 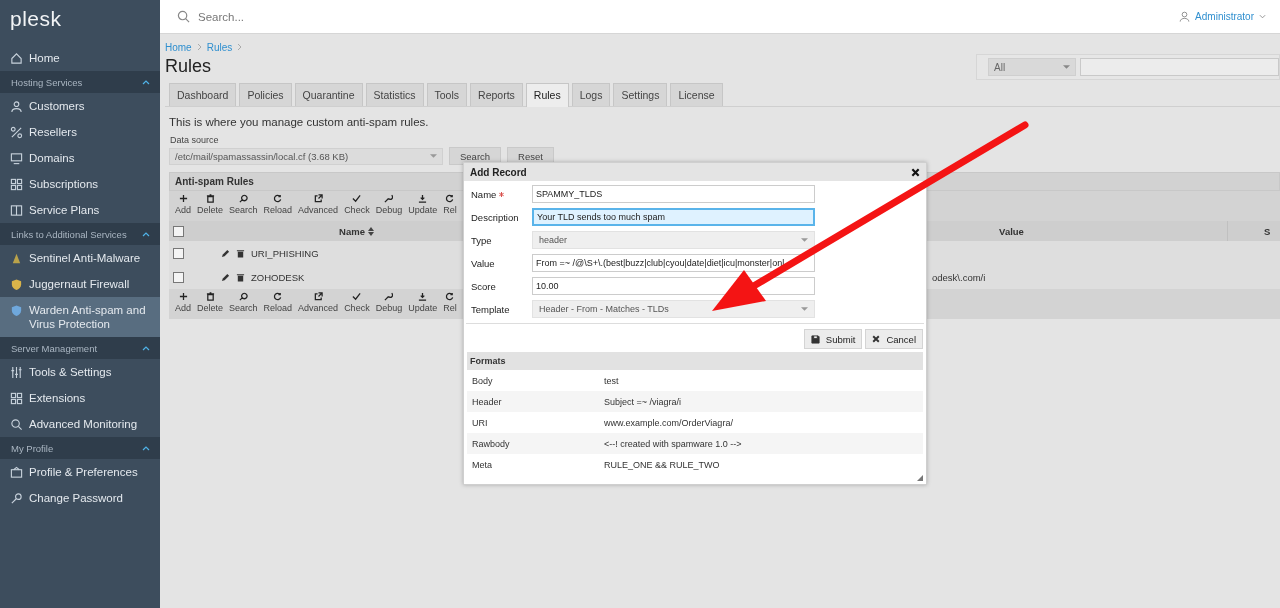 What do you see at coordinates (482, 380) in the screenshot?
I see `table-cell-text: Body` at bounding box center [482, 380].